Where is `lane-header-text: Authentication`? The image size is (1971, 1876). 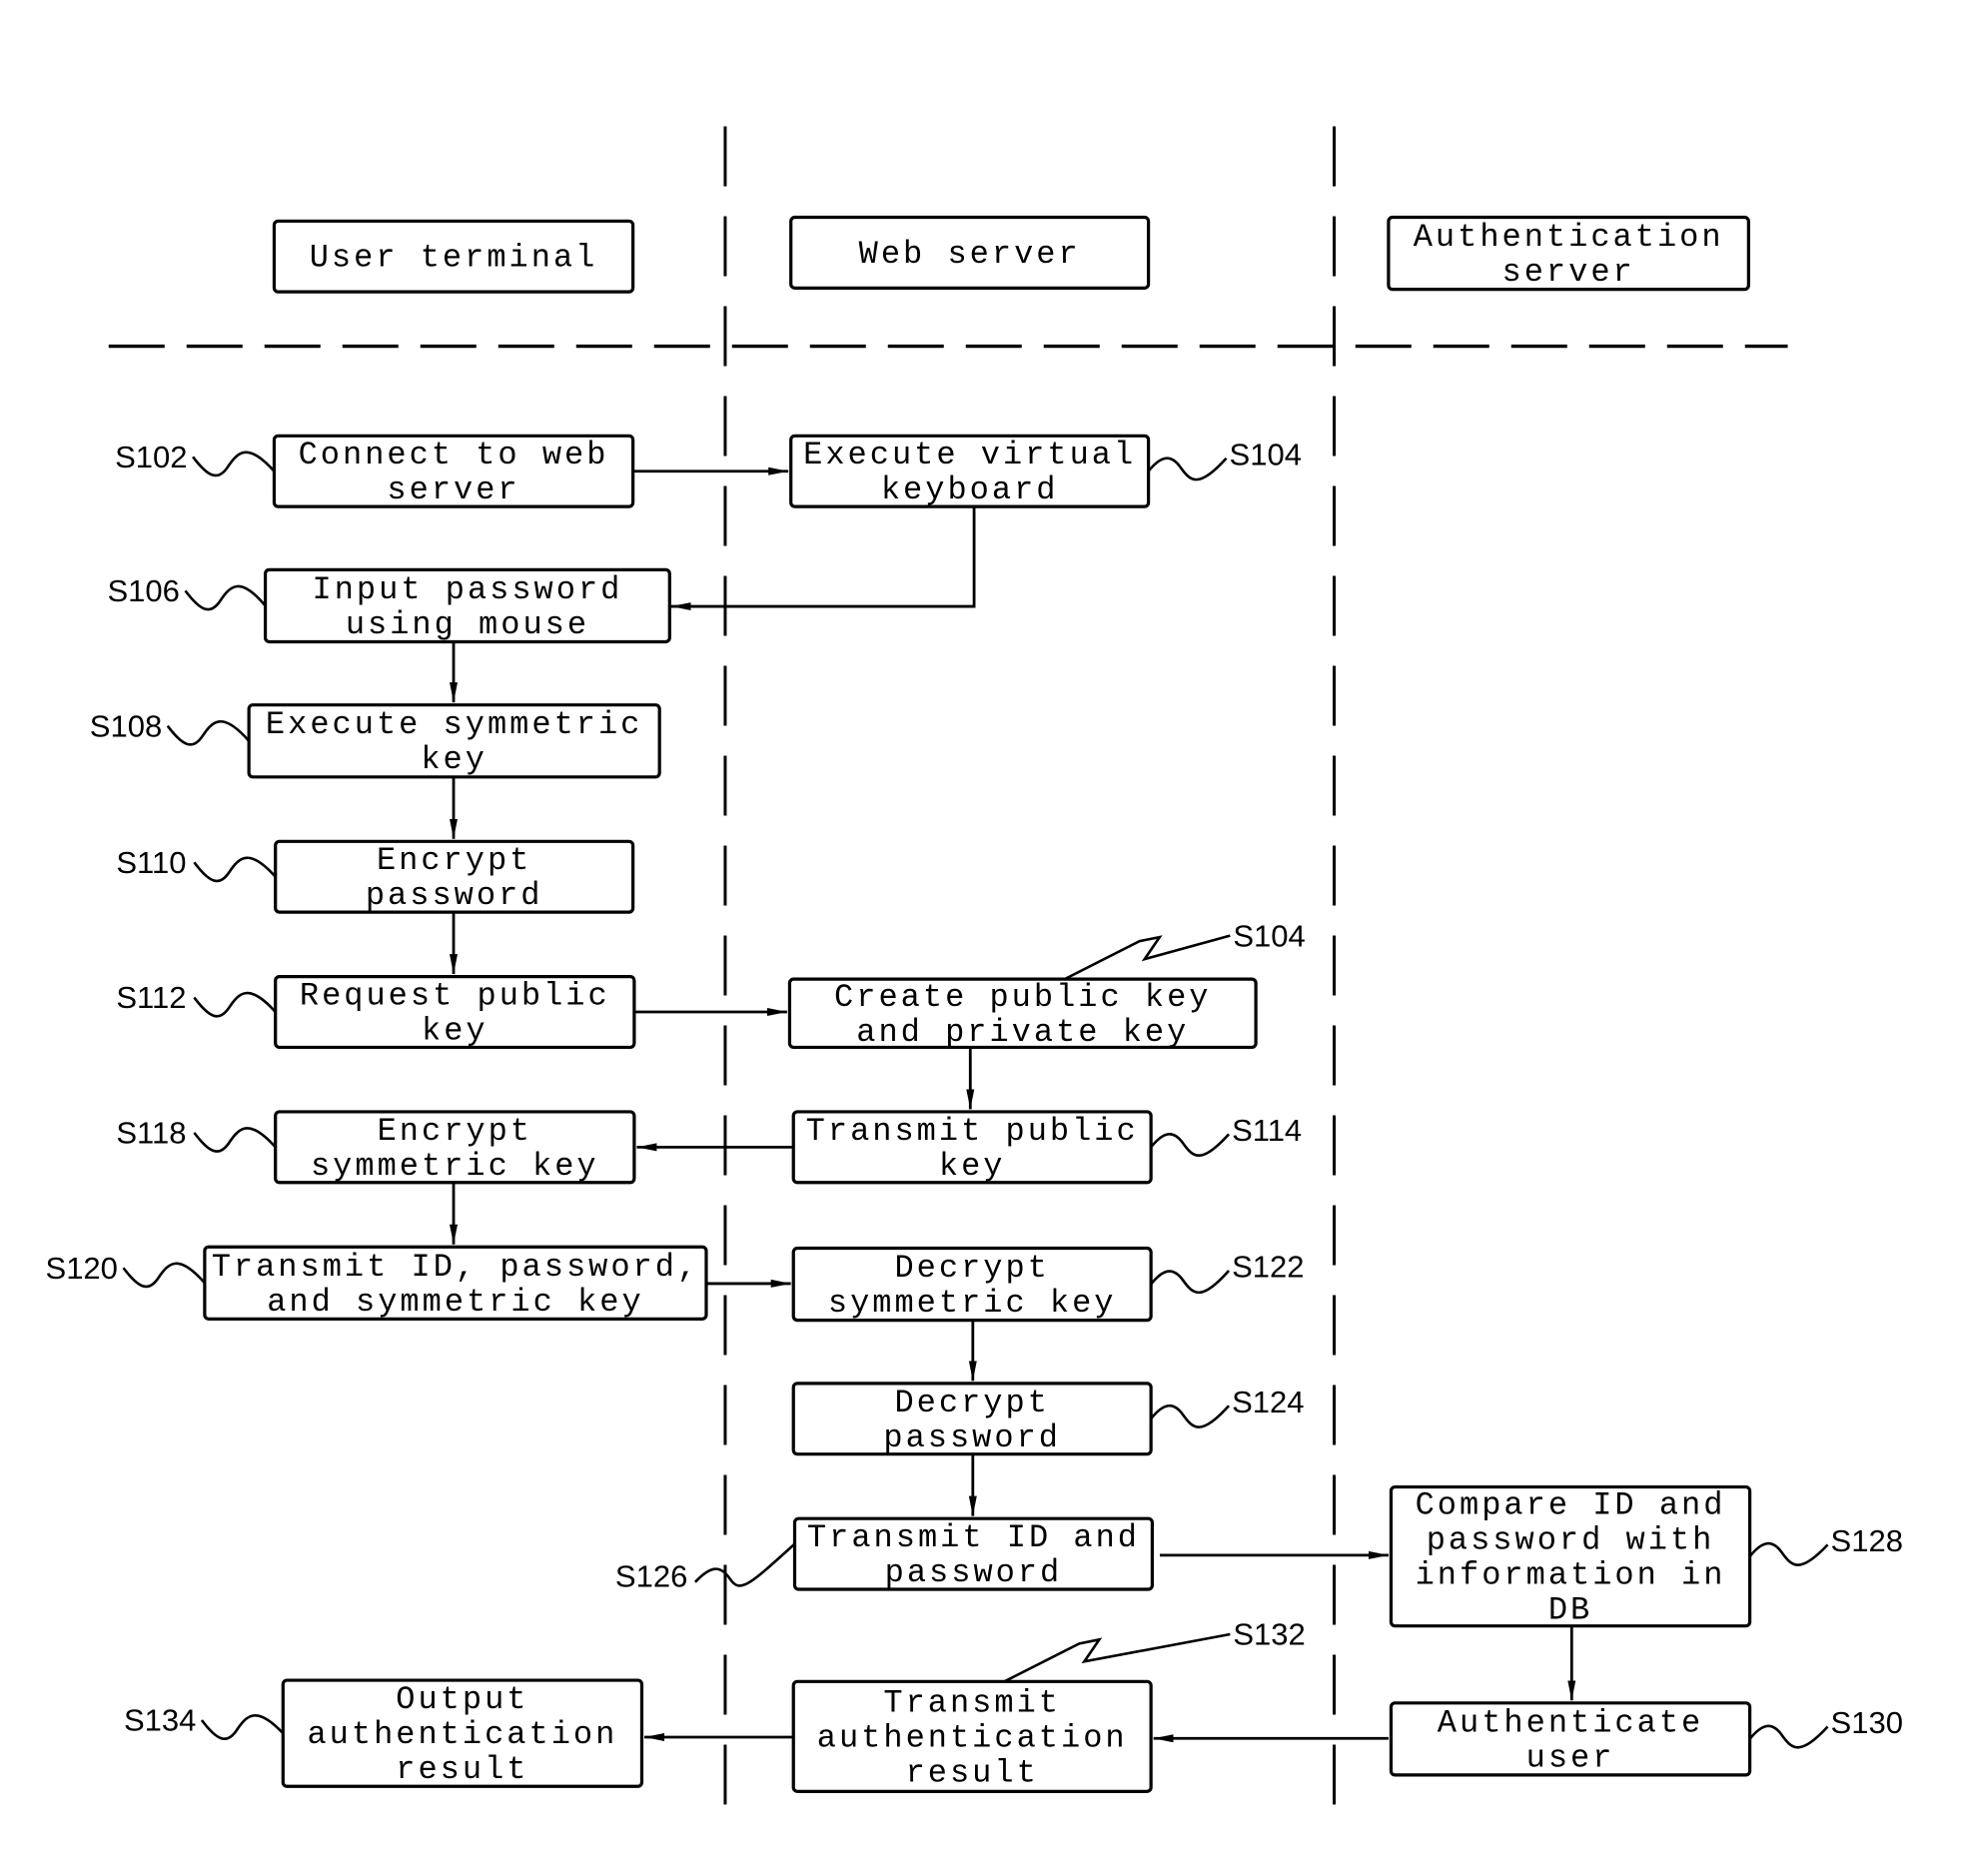 lane-header-text: Authentication is located at coordinates (1569, 237).